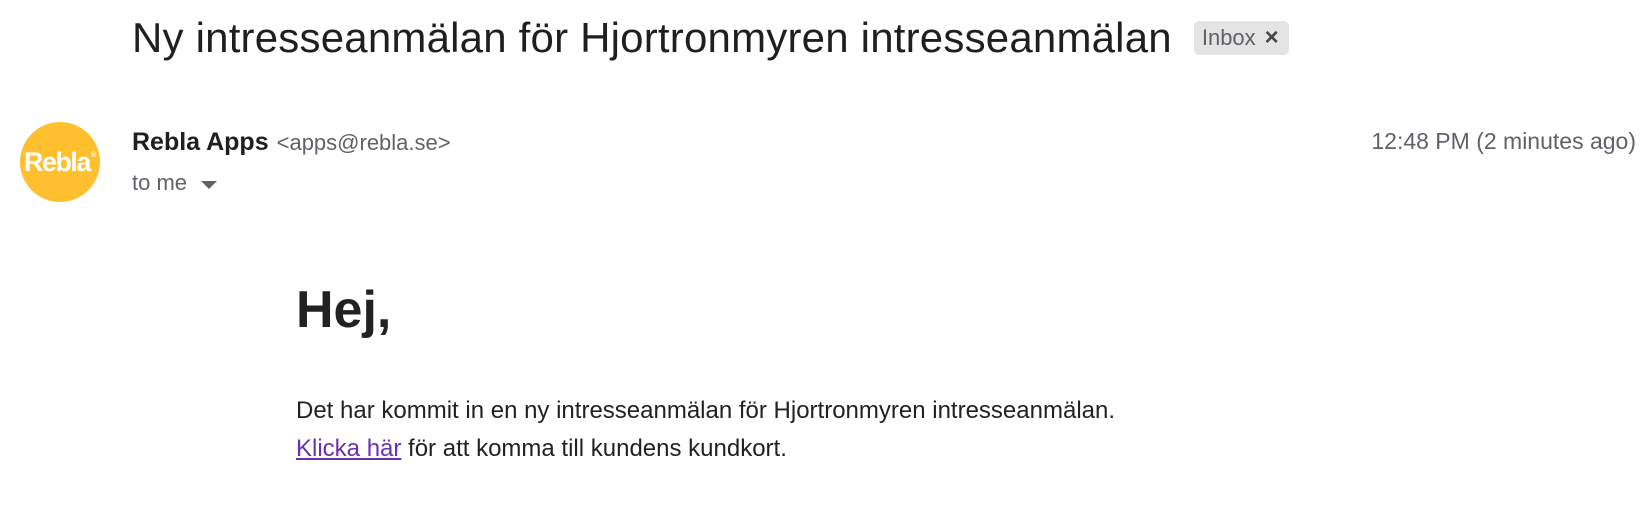 Image resolution: width=1652 pixels, height=520 pixels. I want to click on inbox-label-chip: Inbox ×, so click(1241, 38).